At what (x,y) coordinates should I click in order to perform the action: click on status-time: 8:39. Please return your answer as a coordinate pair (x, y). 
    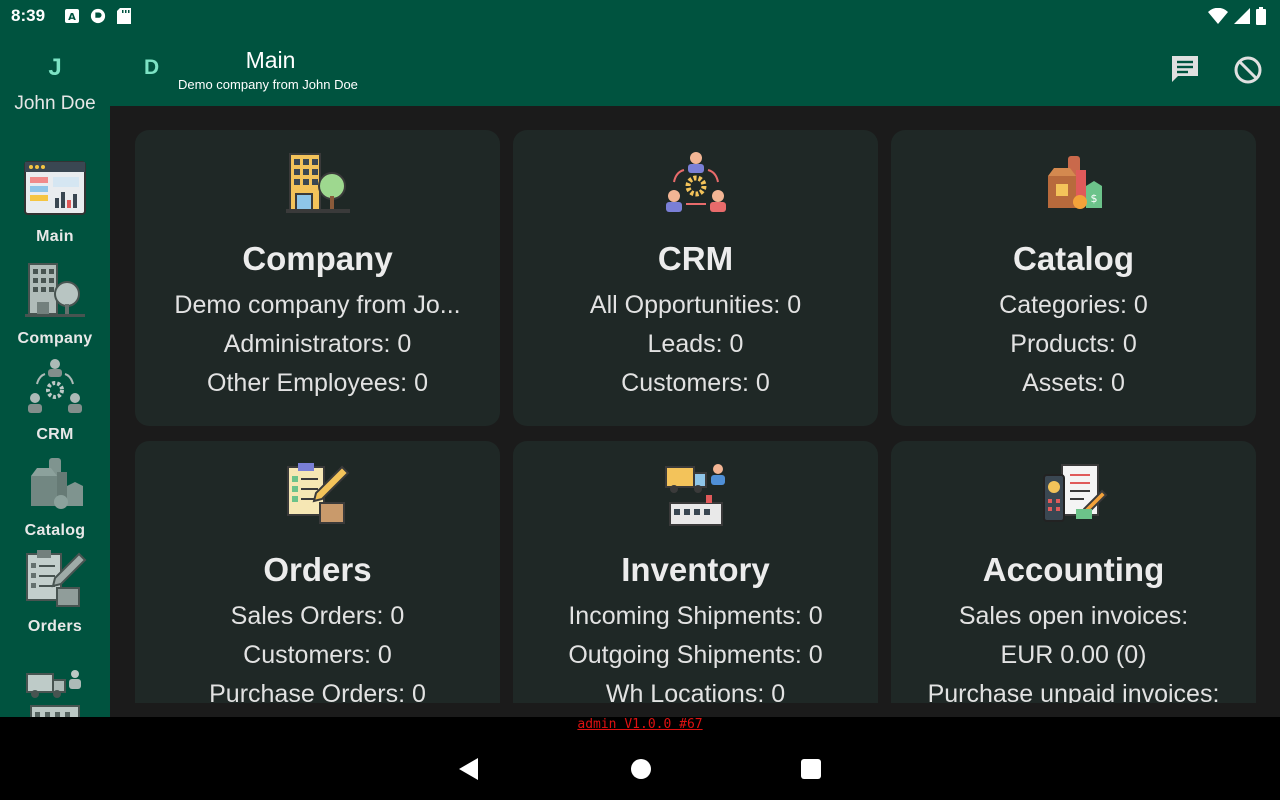
    Looking at the image, I should click on (28, 15).